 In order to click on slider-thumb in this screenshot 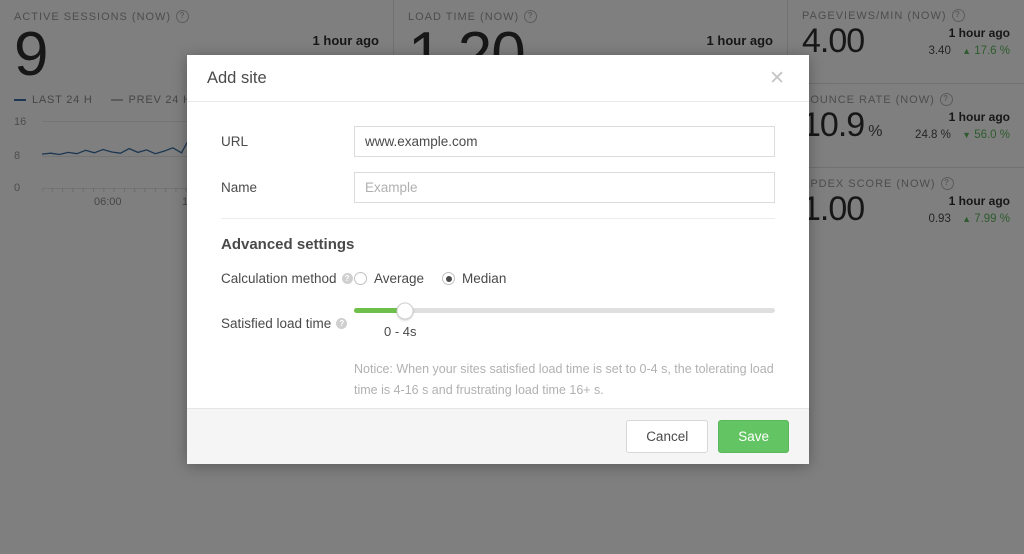, I will do `click(405, 310)`.